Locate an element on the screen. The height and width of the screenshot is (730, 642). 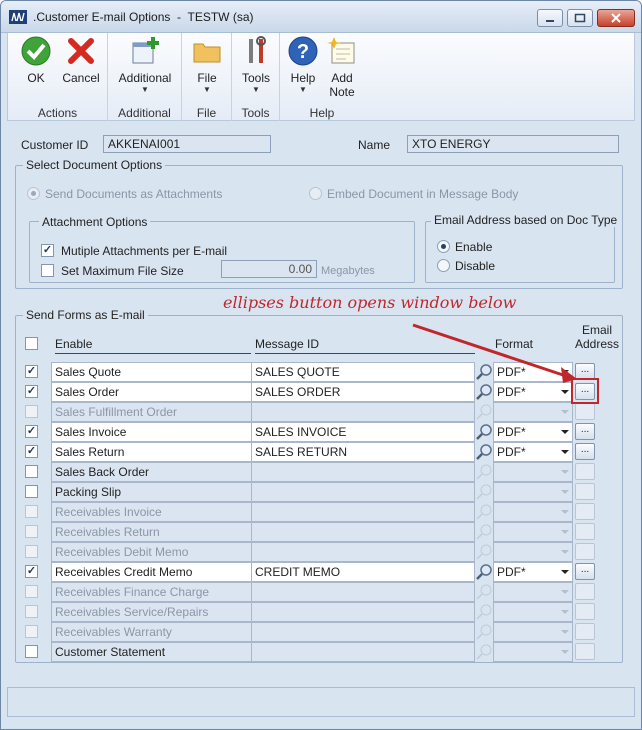
row-form-name: Sales Fulfillment Order is located at coordinates (152, 412).